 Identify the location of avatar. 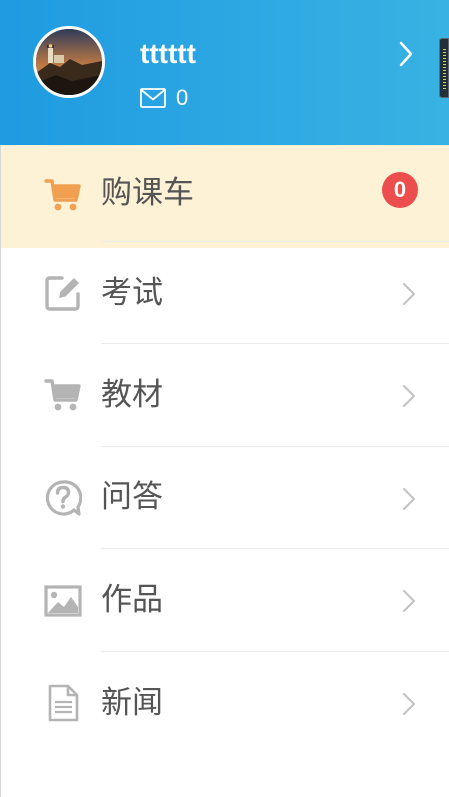
(69, 62).